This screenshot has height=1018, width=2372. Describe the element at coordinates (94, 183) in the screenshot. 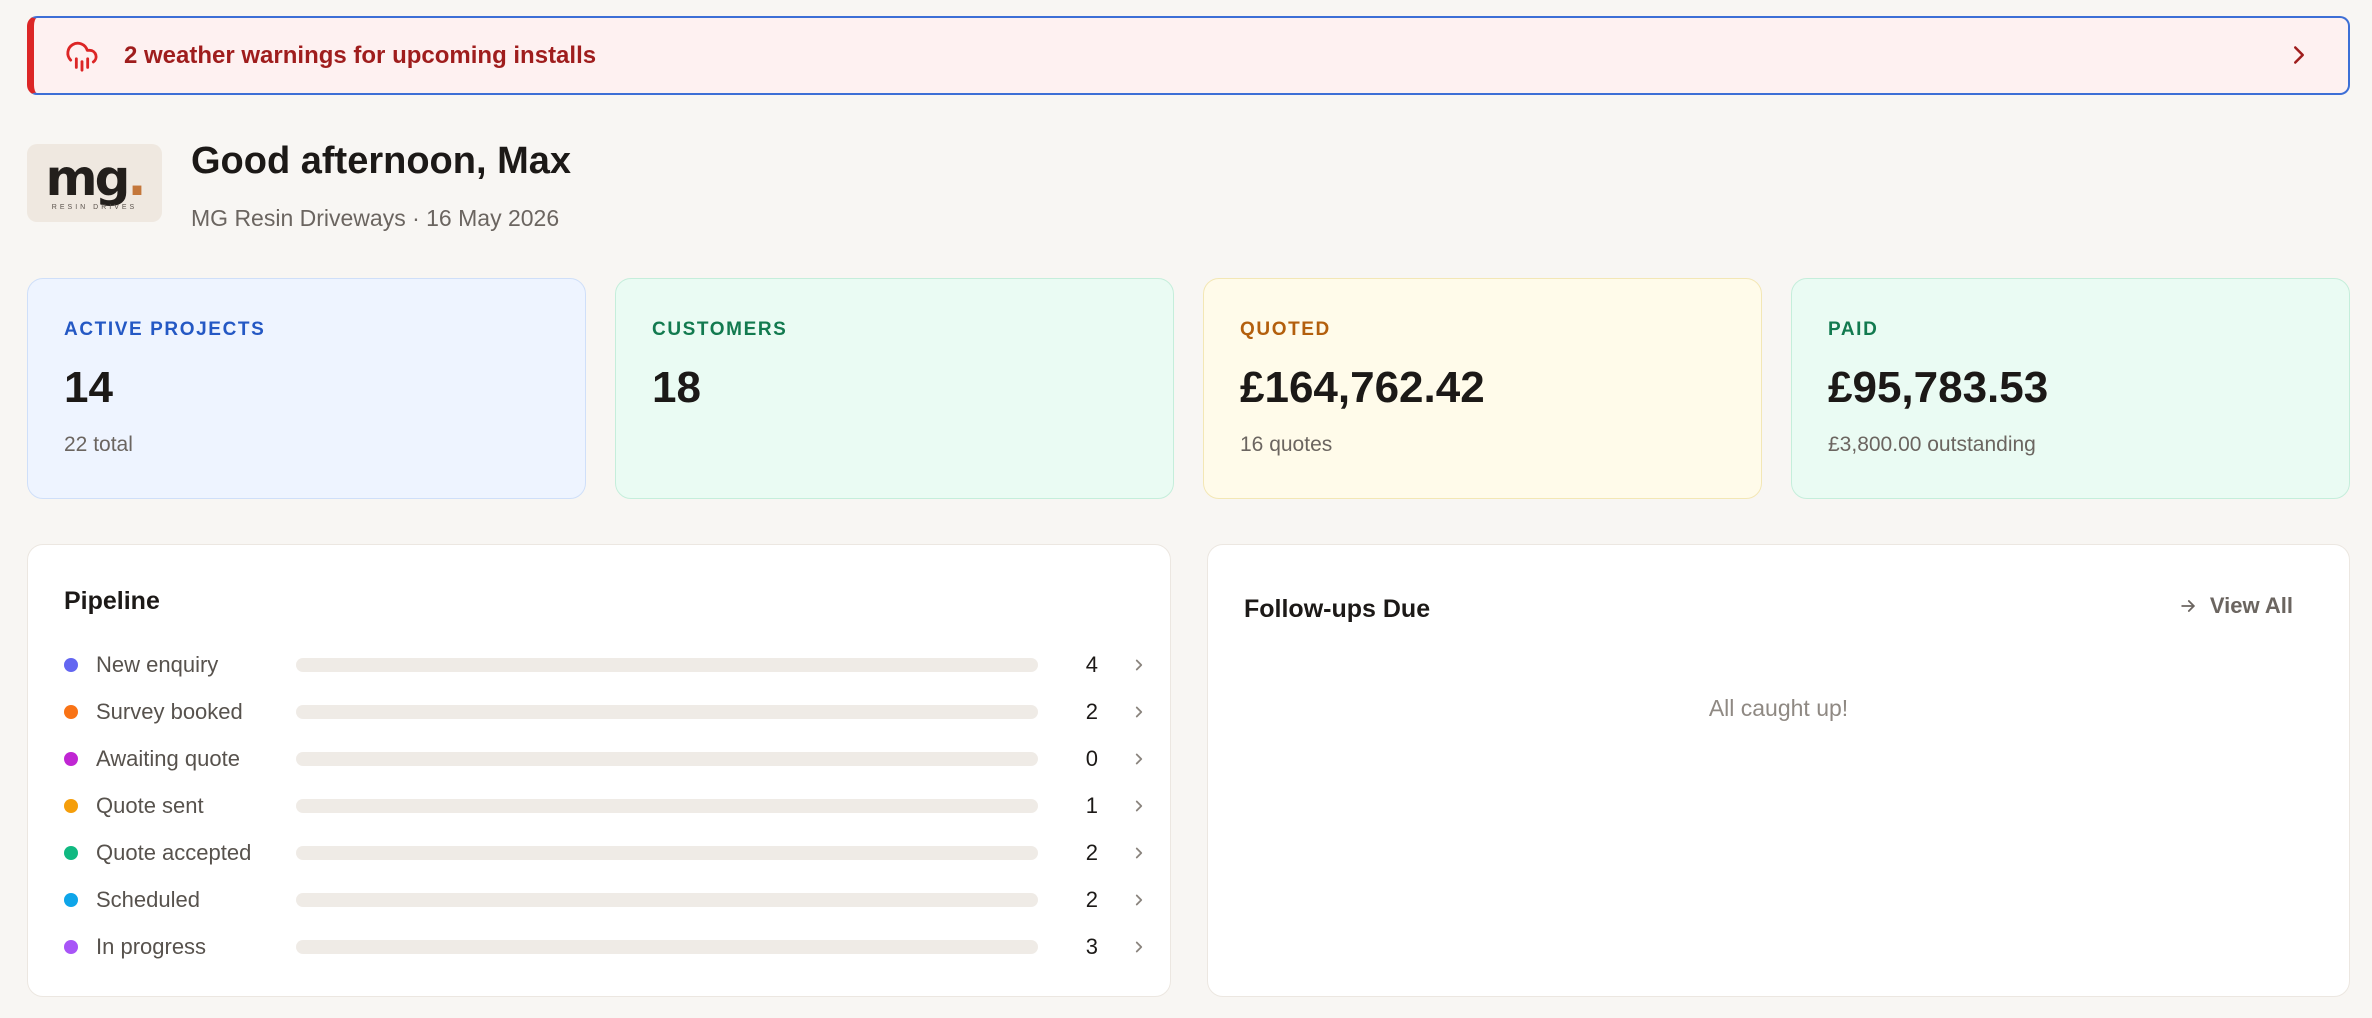

I see `company-logo: mg. RESIN DRIVES` at that location.